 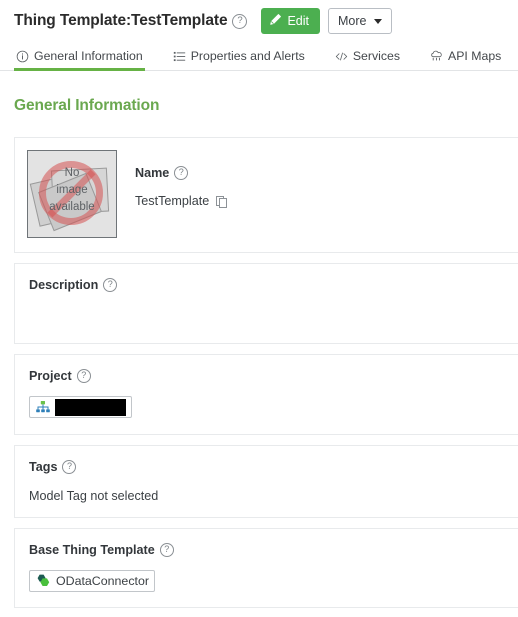 I want to click on project-tree-icon, so click(x=43, y=407).